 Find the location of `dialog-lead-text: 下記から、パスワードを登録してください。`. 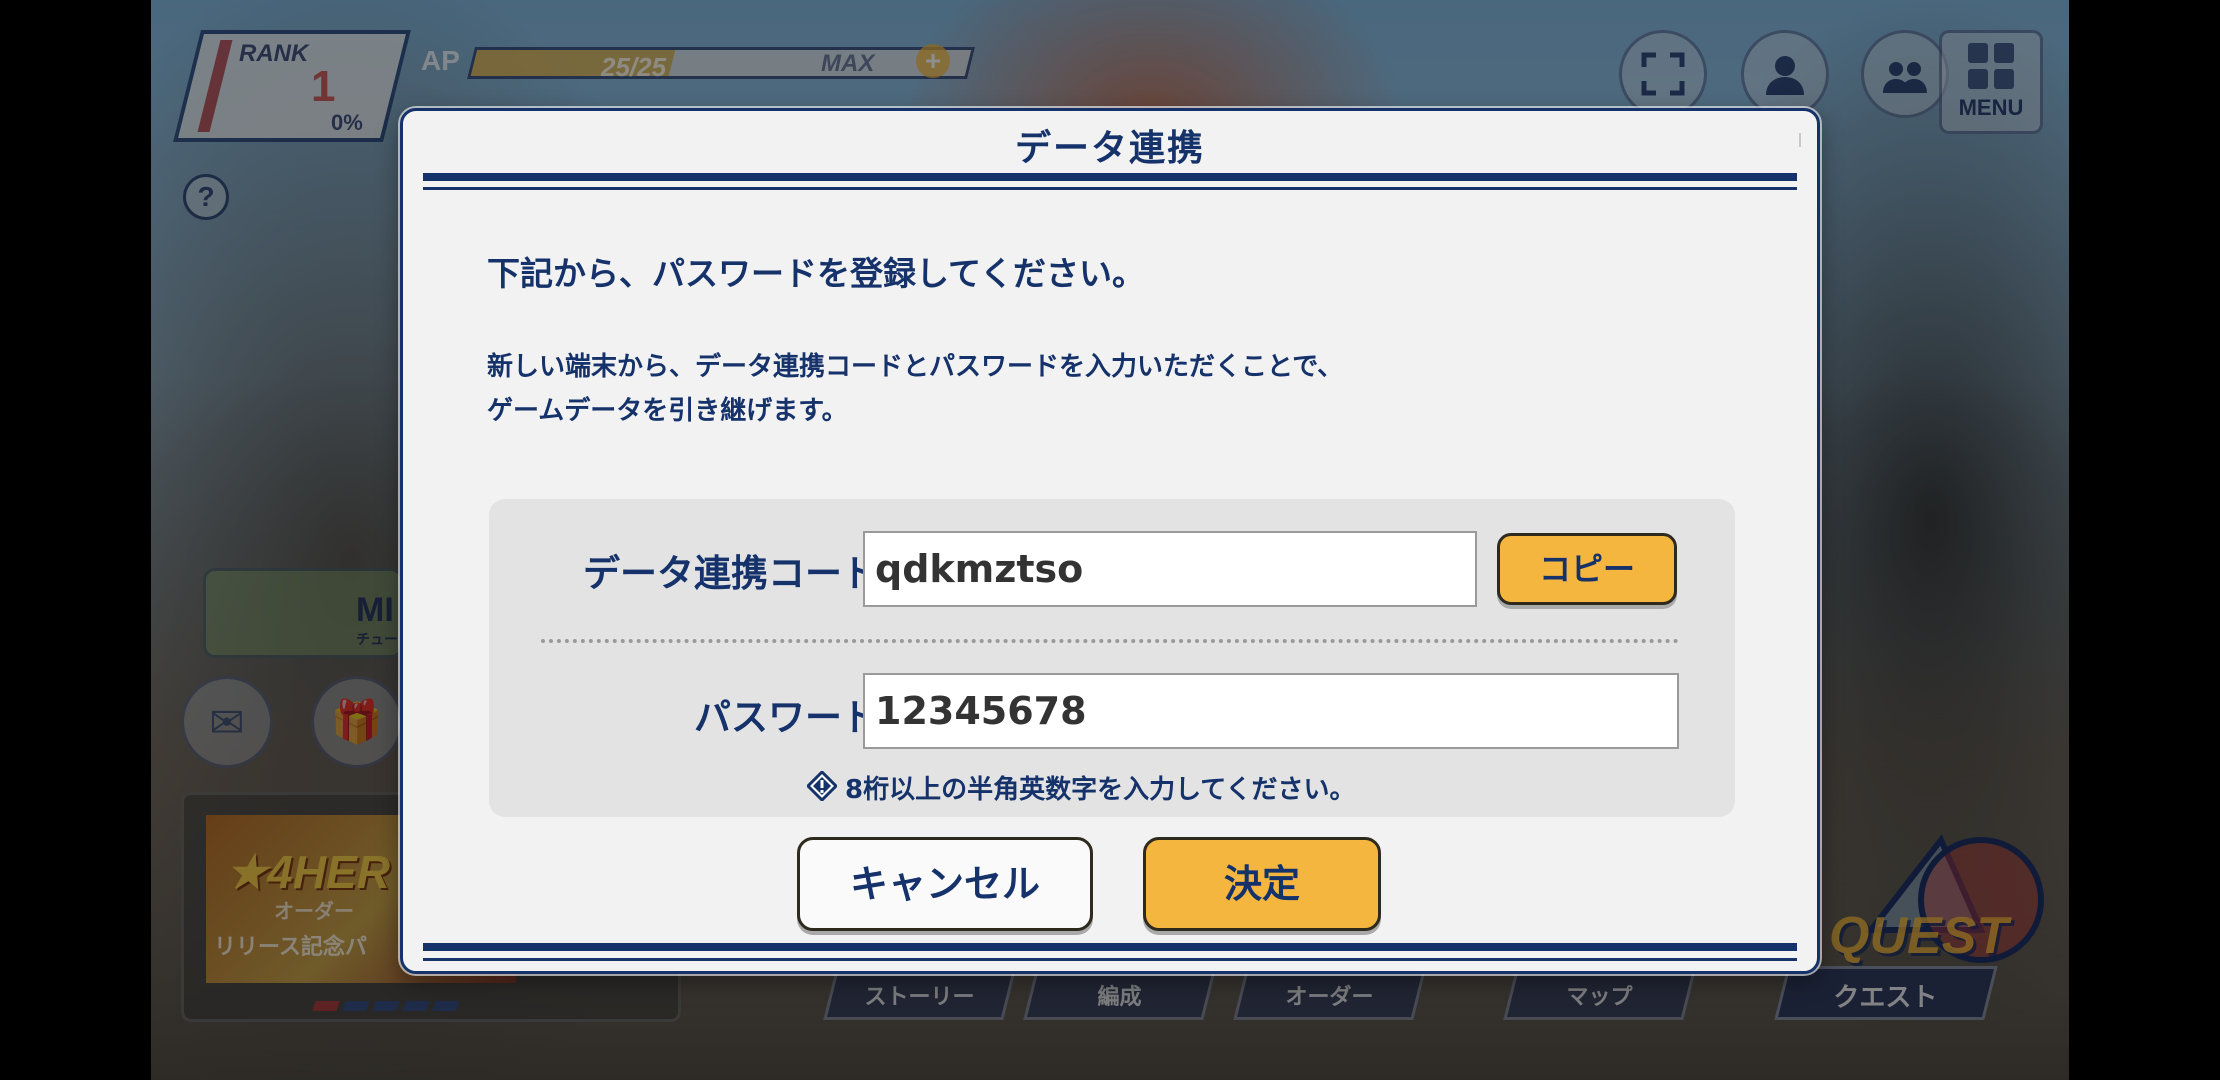

dialog-lead-text: 下記から、パスワードを登録してください。 is located at coordinates (816, 273).